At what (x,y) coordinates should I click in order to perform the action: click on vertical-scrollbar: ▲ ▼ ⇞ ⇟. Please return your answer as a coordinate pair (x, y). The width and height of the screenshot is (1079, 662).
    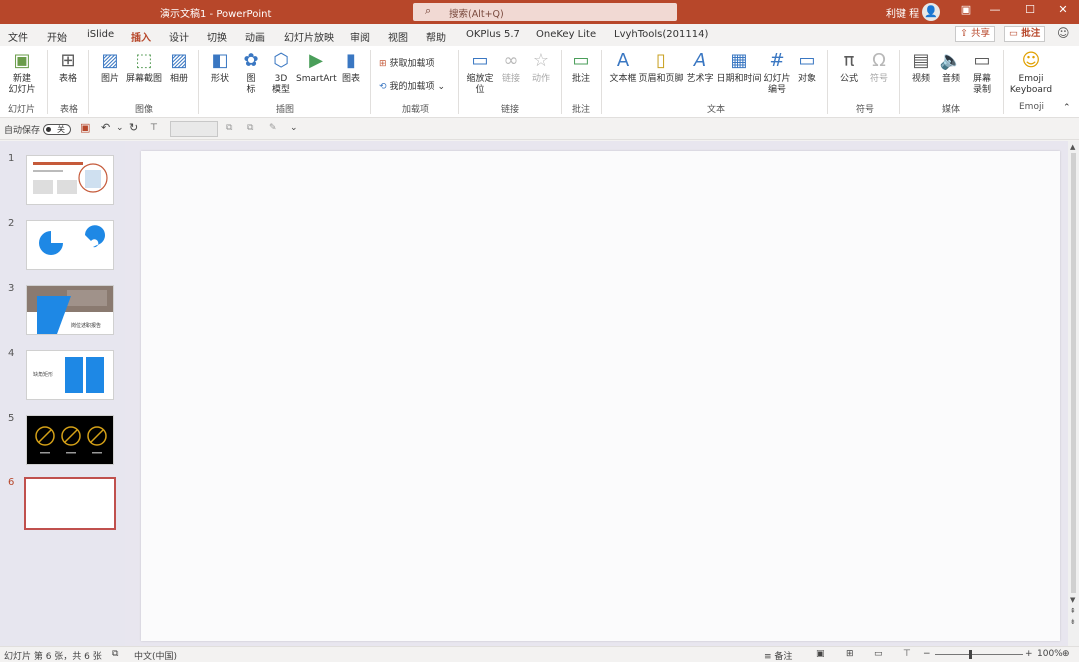
    Looking at the image, I should click on (1073, 393).